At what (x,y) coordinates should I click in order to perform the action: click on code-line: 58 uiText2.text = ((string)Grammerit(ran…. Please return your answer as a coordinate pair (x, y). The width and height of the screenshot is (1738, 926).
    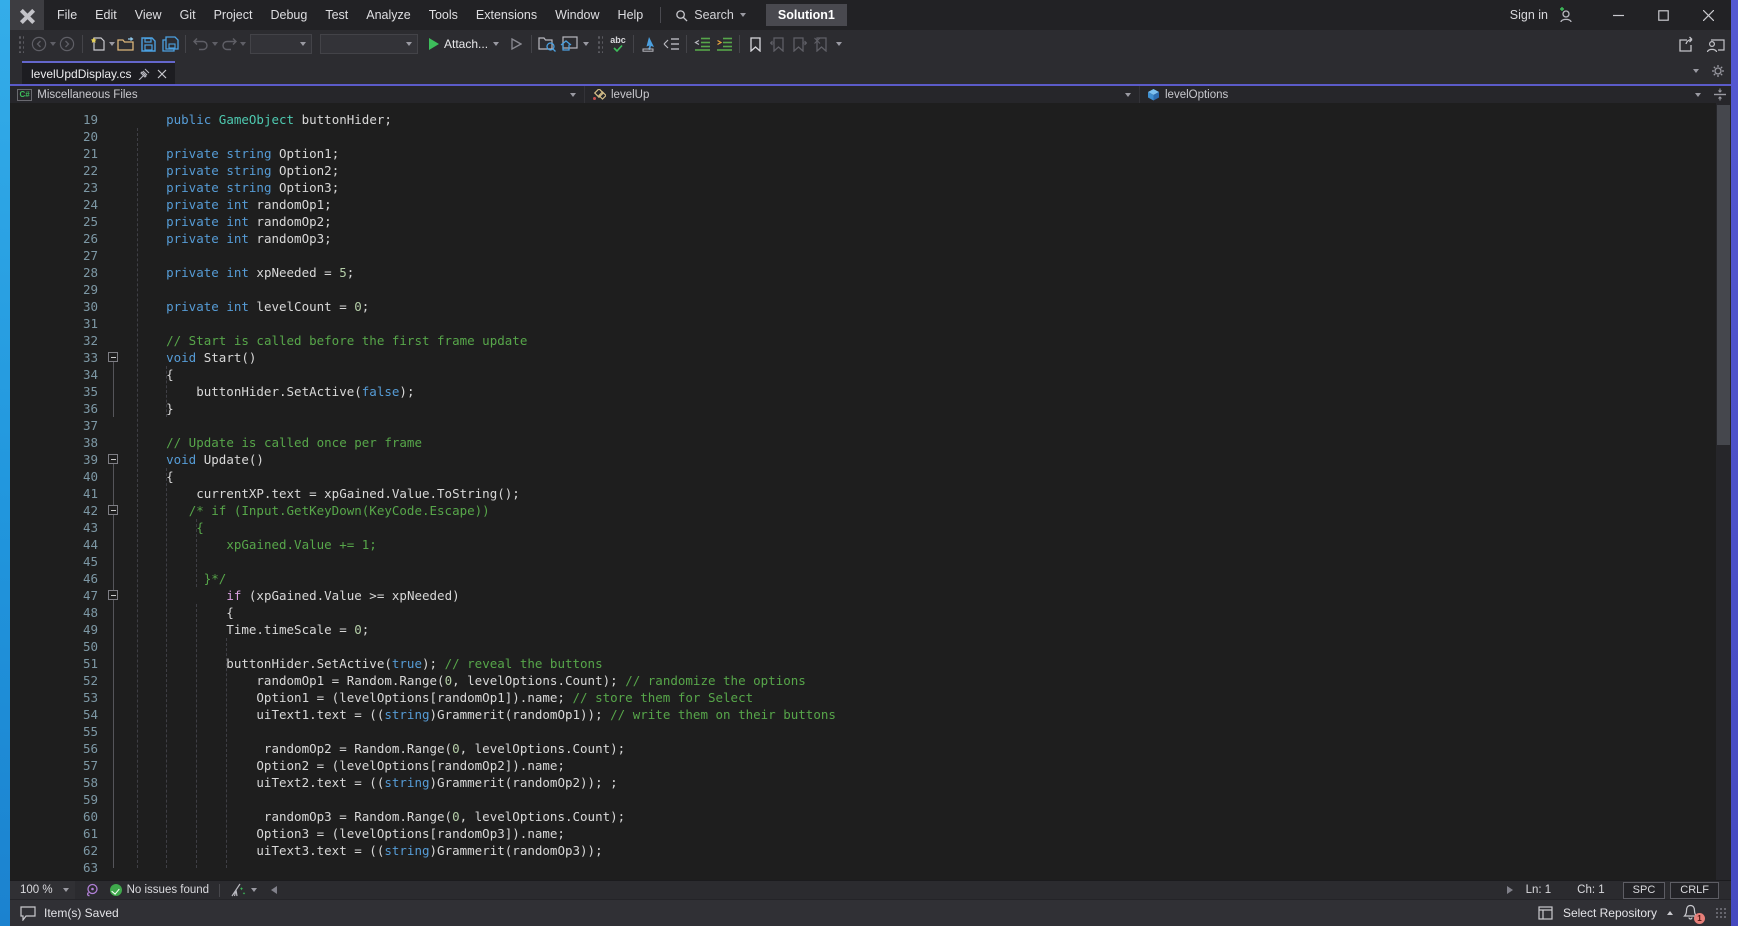
    Looking at the image, I should click on (870, 782).